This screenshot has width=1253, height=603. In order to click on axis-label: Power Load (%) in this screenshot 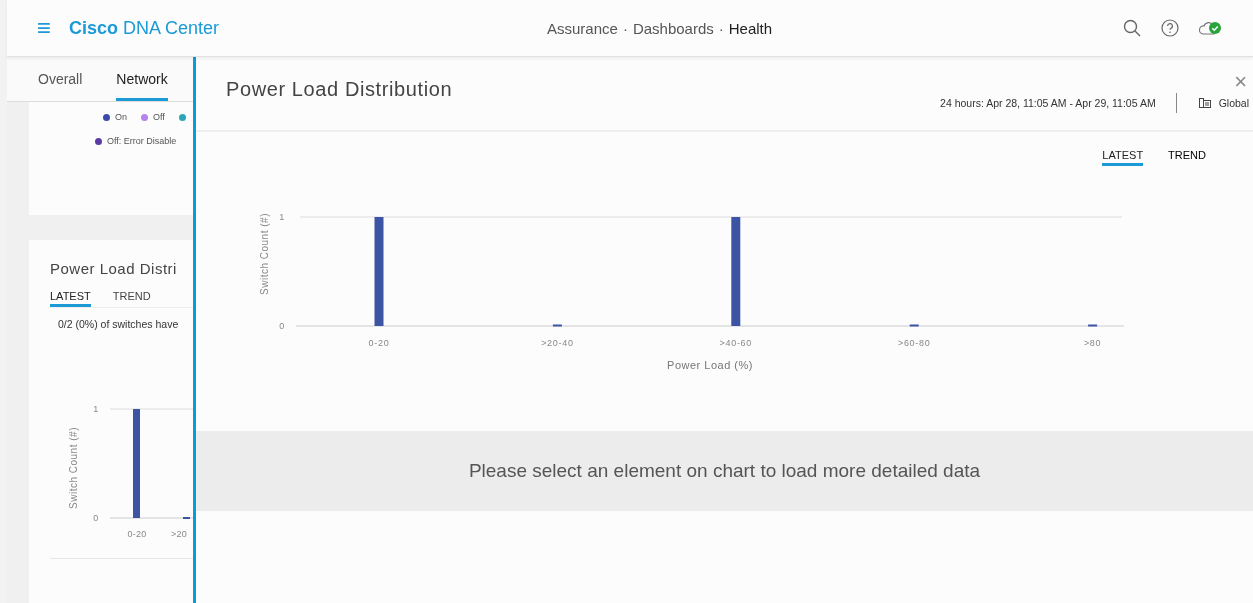, I will do `click(710, 365)`.